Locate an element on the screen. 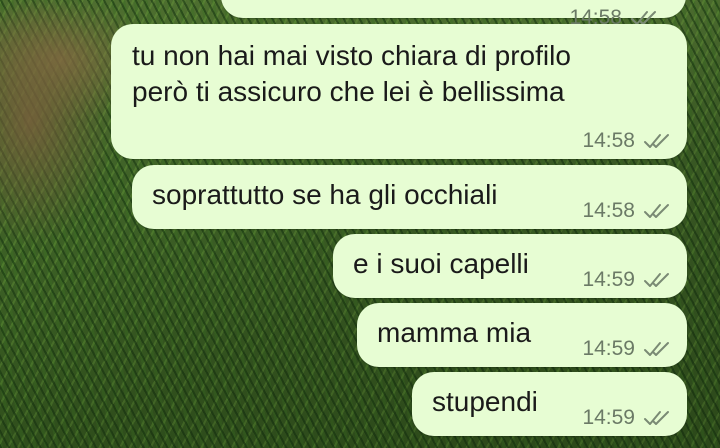 The width and height of the screenshot is (720, 448). message-bubble-outgoing: mamma mia 14:59 is located at coordinates (522, 335).